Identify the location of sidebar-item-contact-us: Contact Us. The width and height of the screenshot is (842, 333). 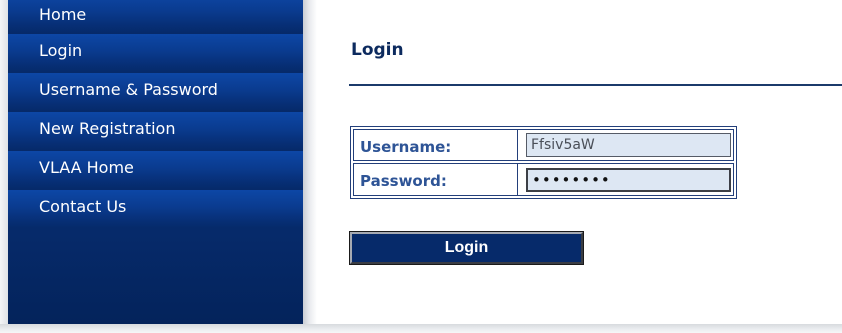
(155, 209).